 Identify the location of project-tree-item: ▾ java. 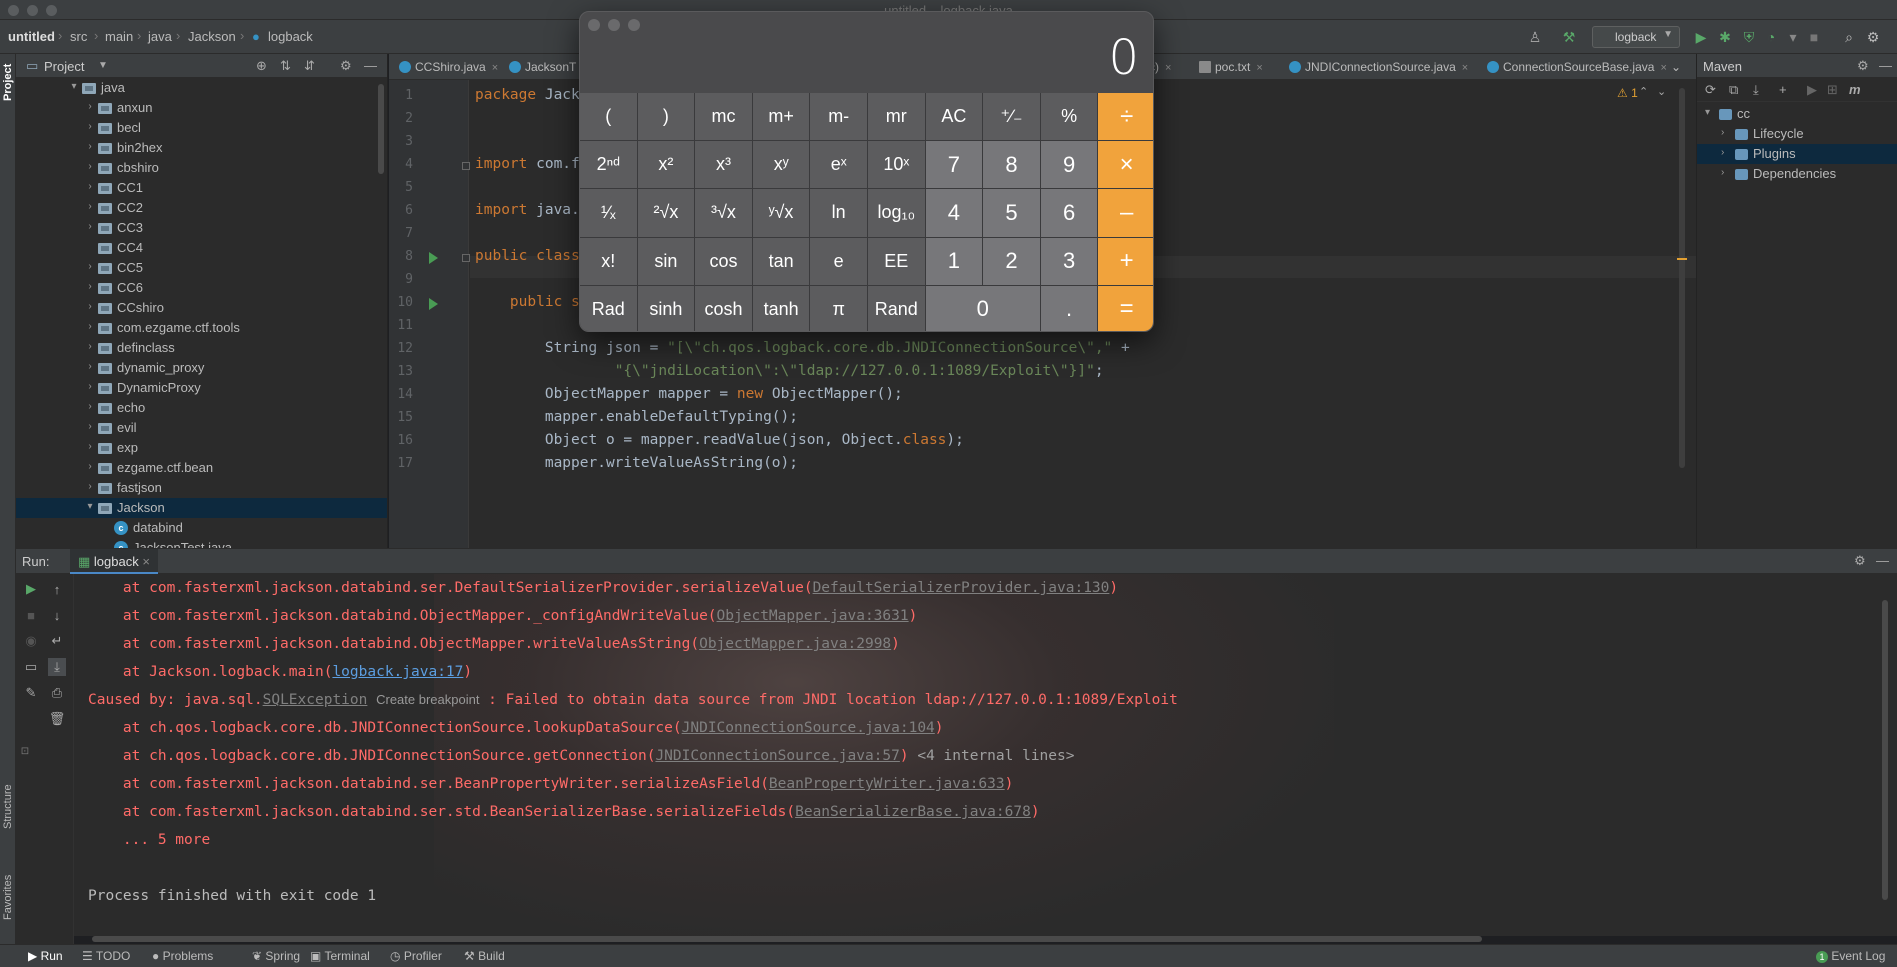
(201, 88).